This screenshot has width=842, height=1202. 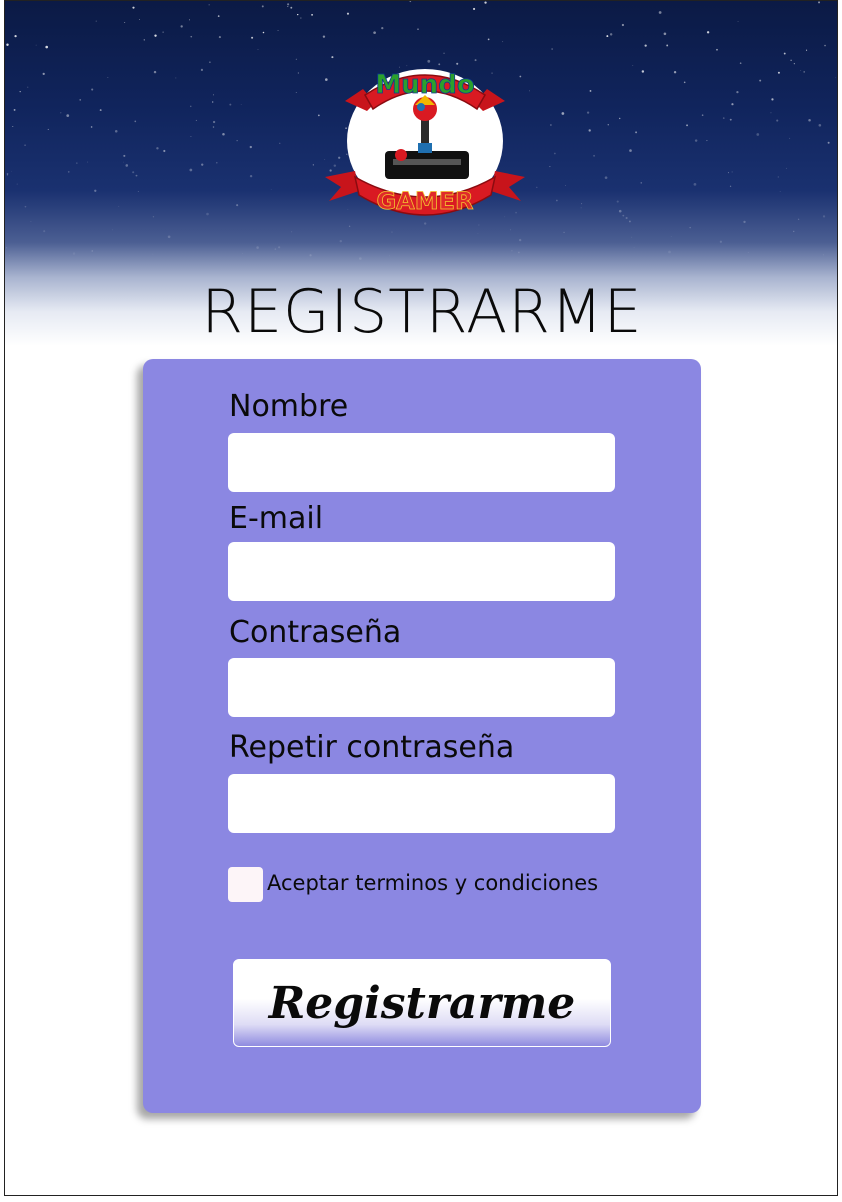 What do you see at coordinates (245, 884) in the screenshot?
I see `terms-checkbox` at bounding box center [245, 884].